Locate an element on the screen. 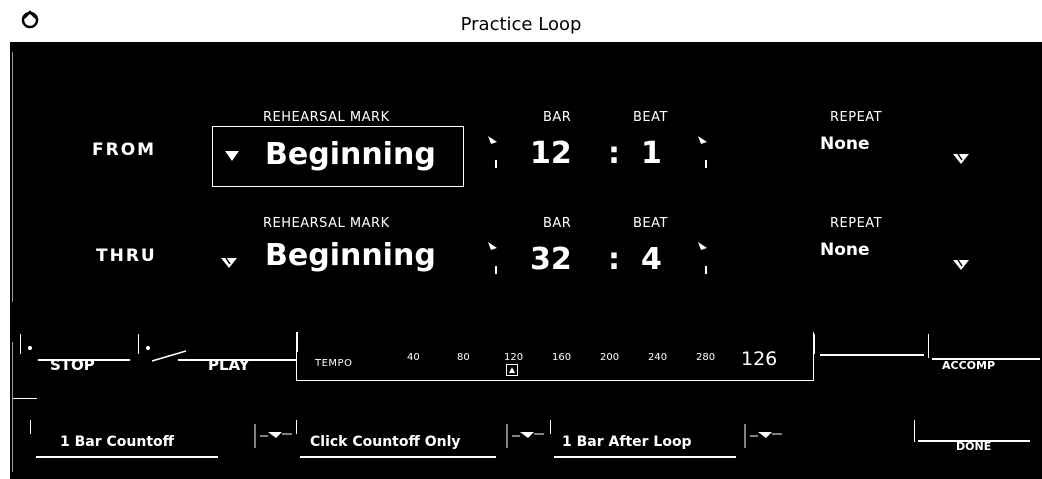  click-countoff-button: Click Countoff Only is located at coordinates (396, 442).